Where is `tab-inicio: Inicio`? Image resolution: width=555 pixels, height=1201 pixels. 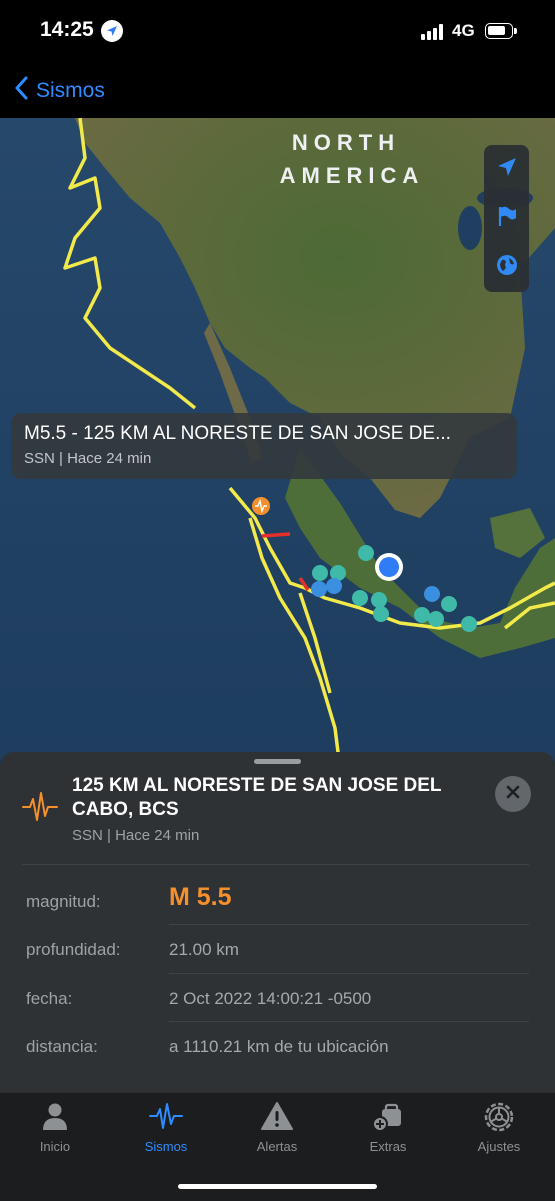 tab-inicio: Inicio is located at coordinates (55, 1128).